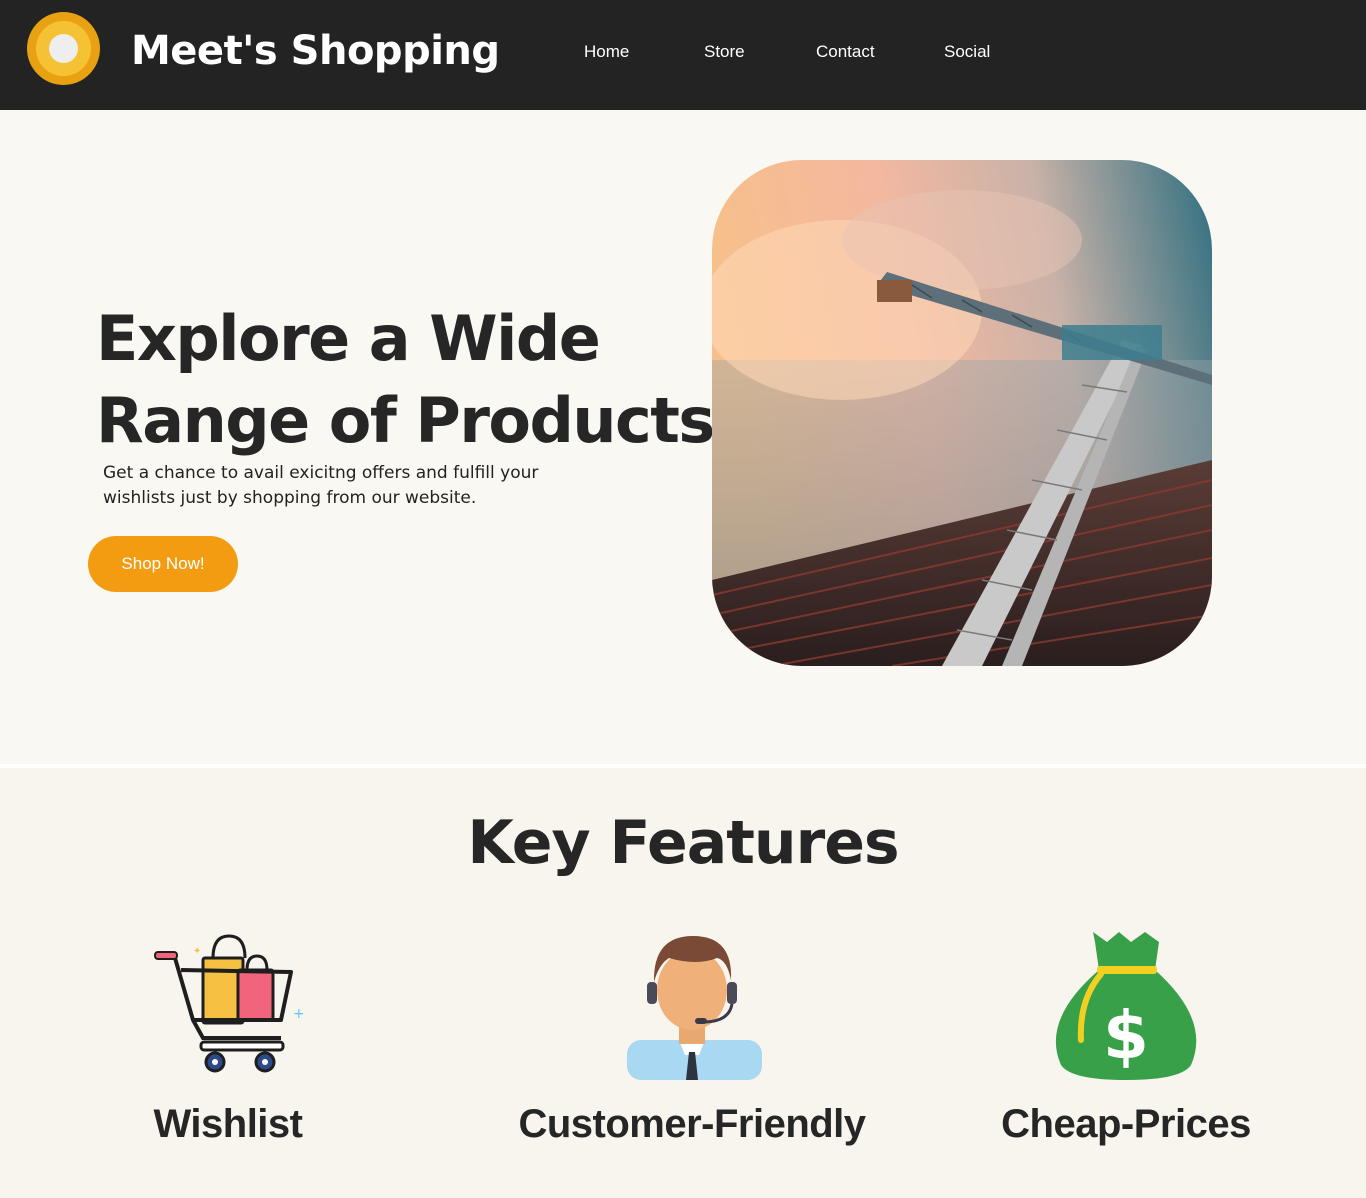  Describe the element at coordinates (683, 843) in the screenshot. I see `features-title: Key Features` at that location.